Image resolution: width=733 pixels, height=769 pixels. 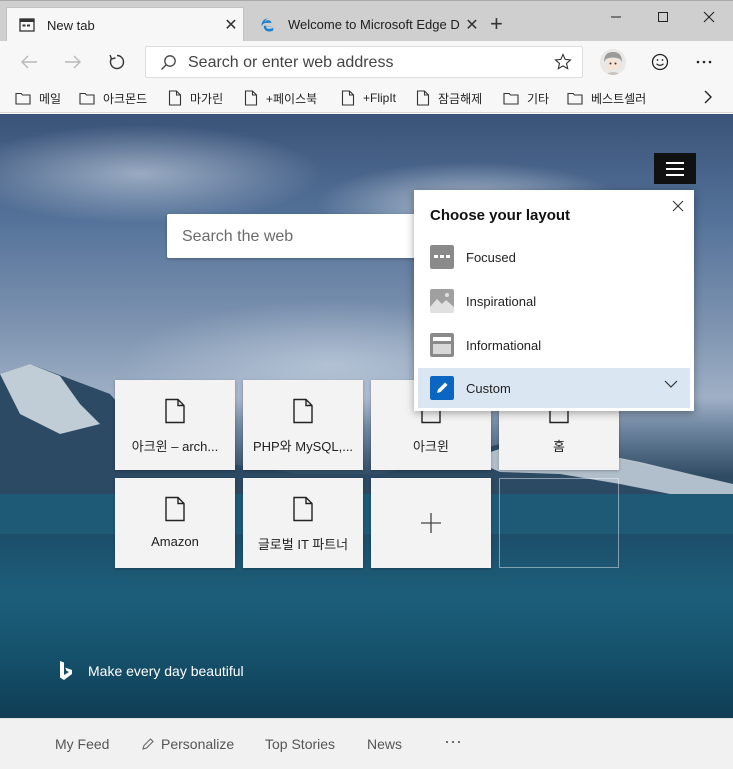 I want to click on feedback-button, so click(x=660, y=62).